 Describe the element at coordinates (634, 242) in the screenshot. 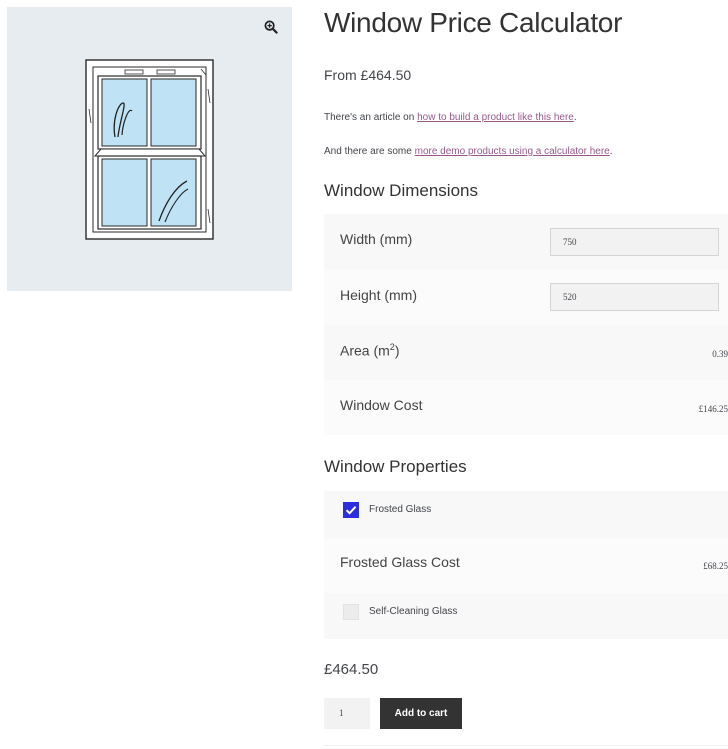

I see `width-input: 750` at that location.